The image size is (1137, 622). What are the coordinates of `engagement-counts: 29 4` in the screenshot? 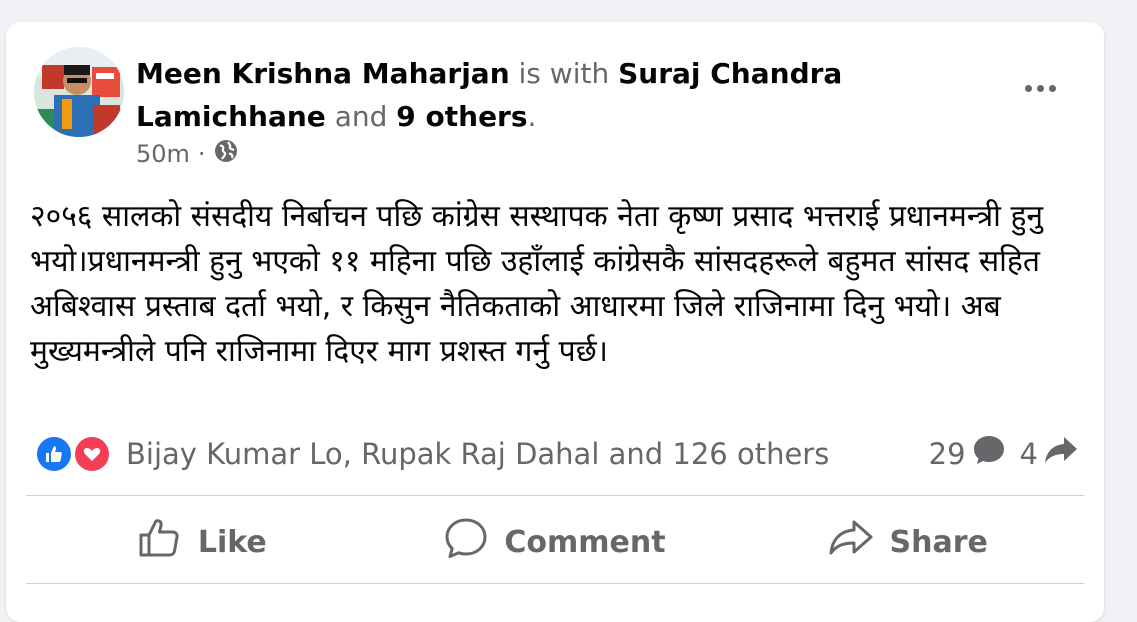 It's located at (1003, 453).